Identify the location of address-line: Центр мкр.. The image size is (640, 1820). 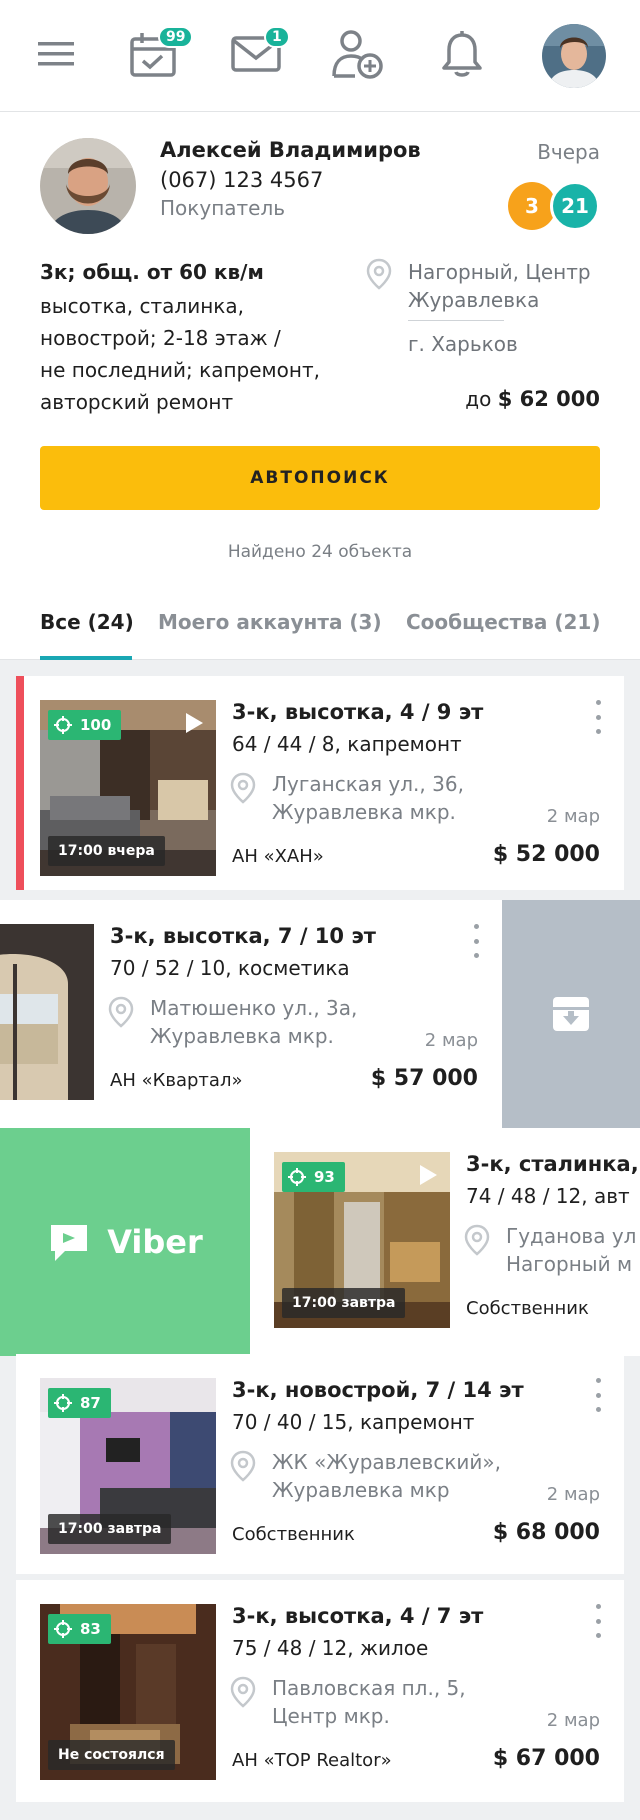
(331, 1716).